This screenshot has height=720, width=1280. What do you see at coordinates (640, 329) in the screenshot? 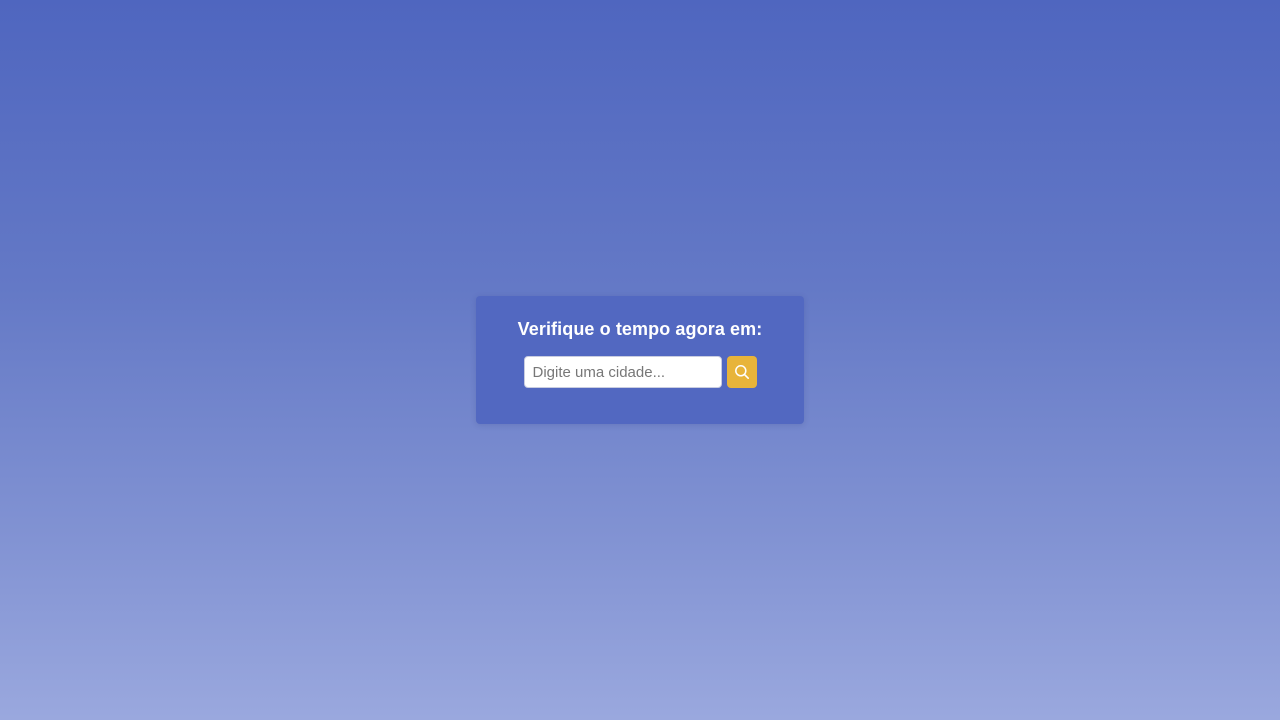
I see `card-title: Verifique o tempo agora em:` at bounding box center [640, 329].